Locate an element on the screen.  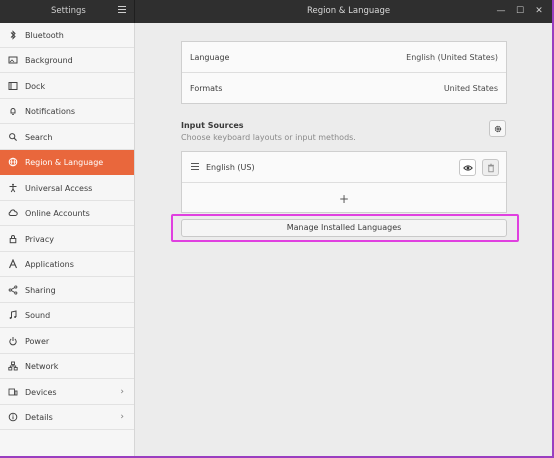
minimize-button: — is located at coordinates (501, 11).